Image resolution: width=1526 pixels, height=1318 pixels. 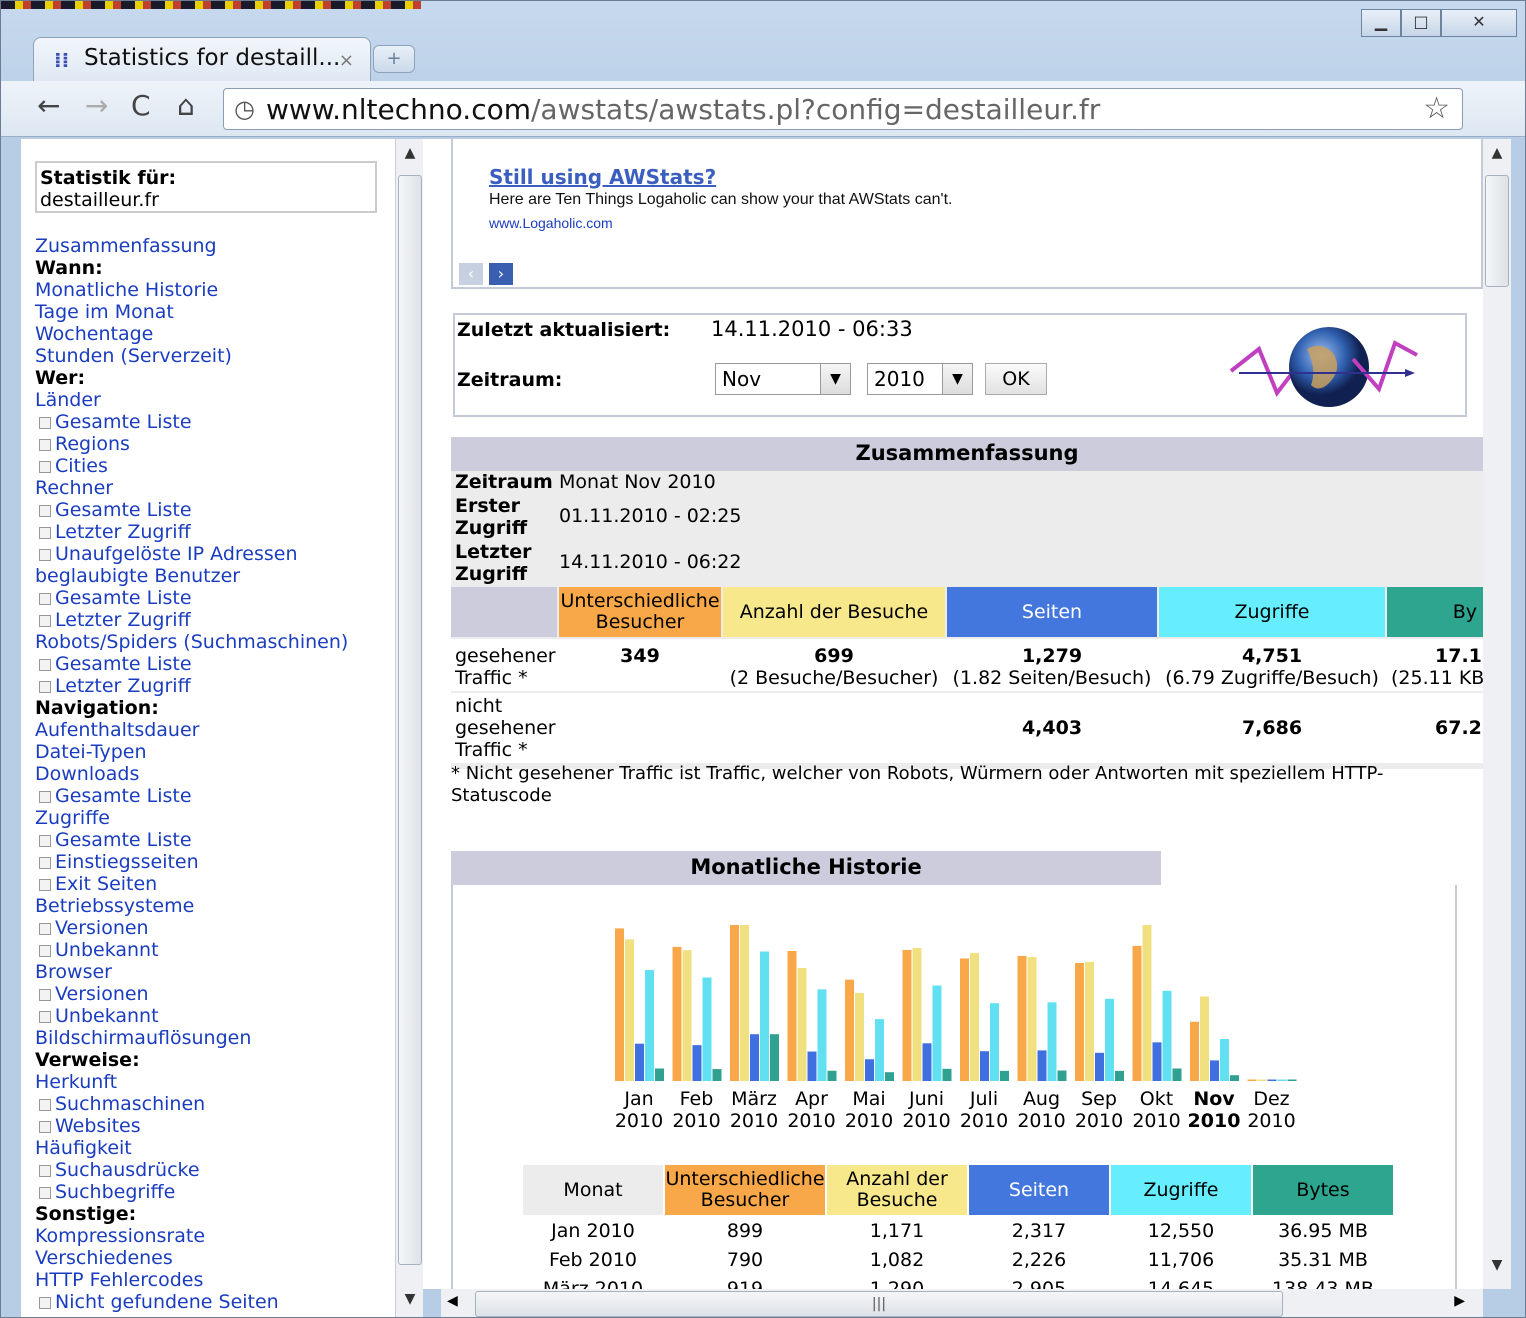 I want to click on sidebar-section-heading: Sonstige:, so click(x=86, y=1214).